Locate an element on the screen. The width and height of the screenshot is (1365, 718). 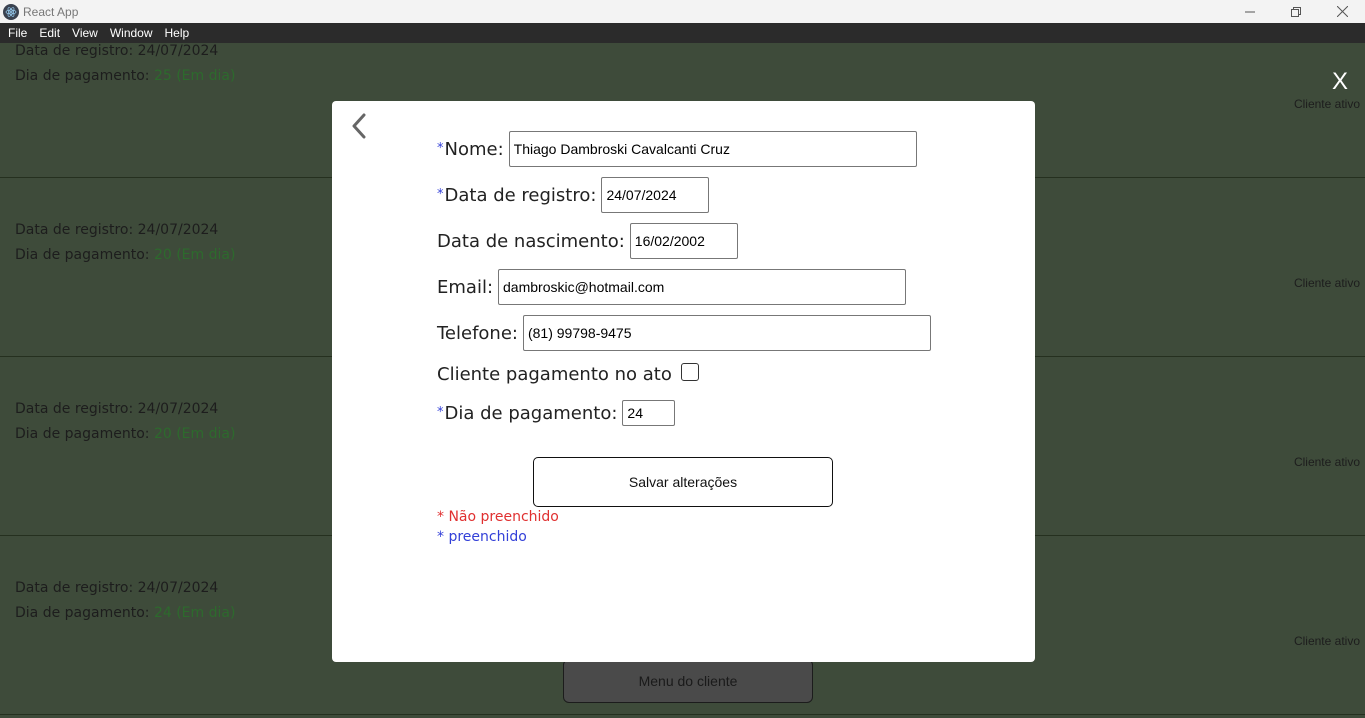
menu-edit: Edit is located at coordinates (49, 33).